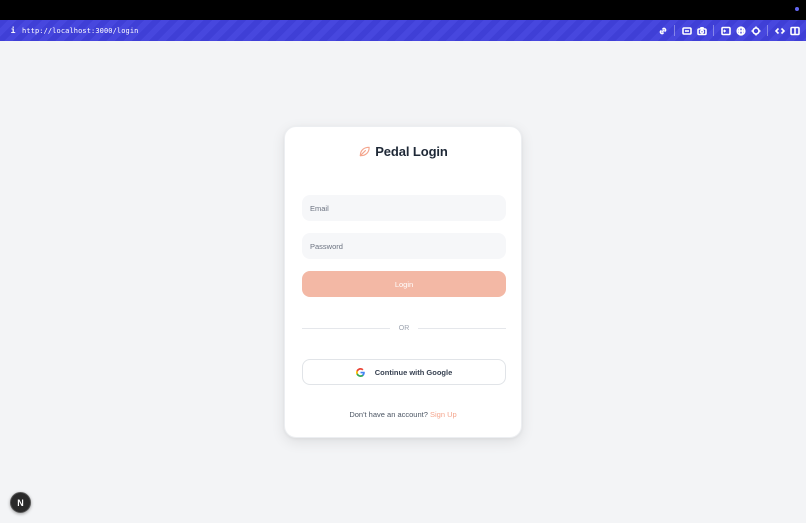 This screenshot has width=806, height=523. I want to click on signup-prompt-row: Don't have an account? Sign Up, so click(403, 414).